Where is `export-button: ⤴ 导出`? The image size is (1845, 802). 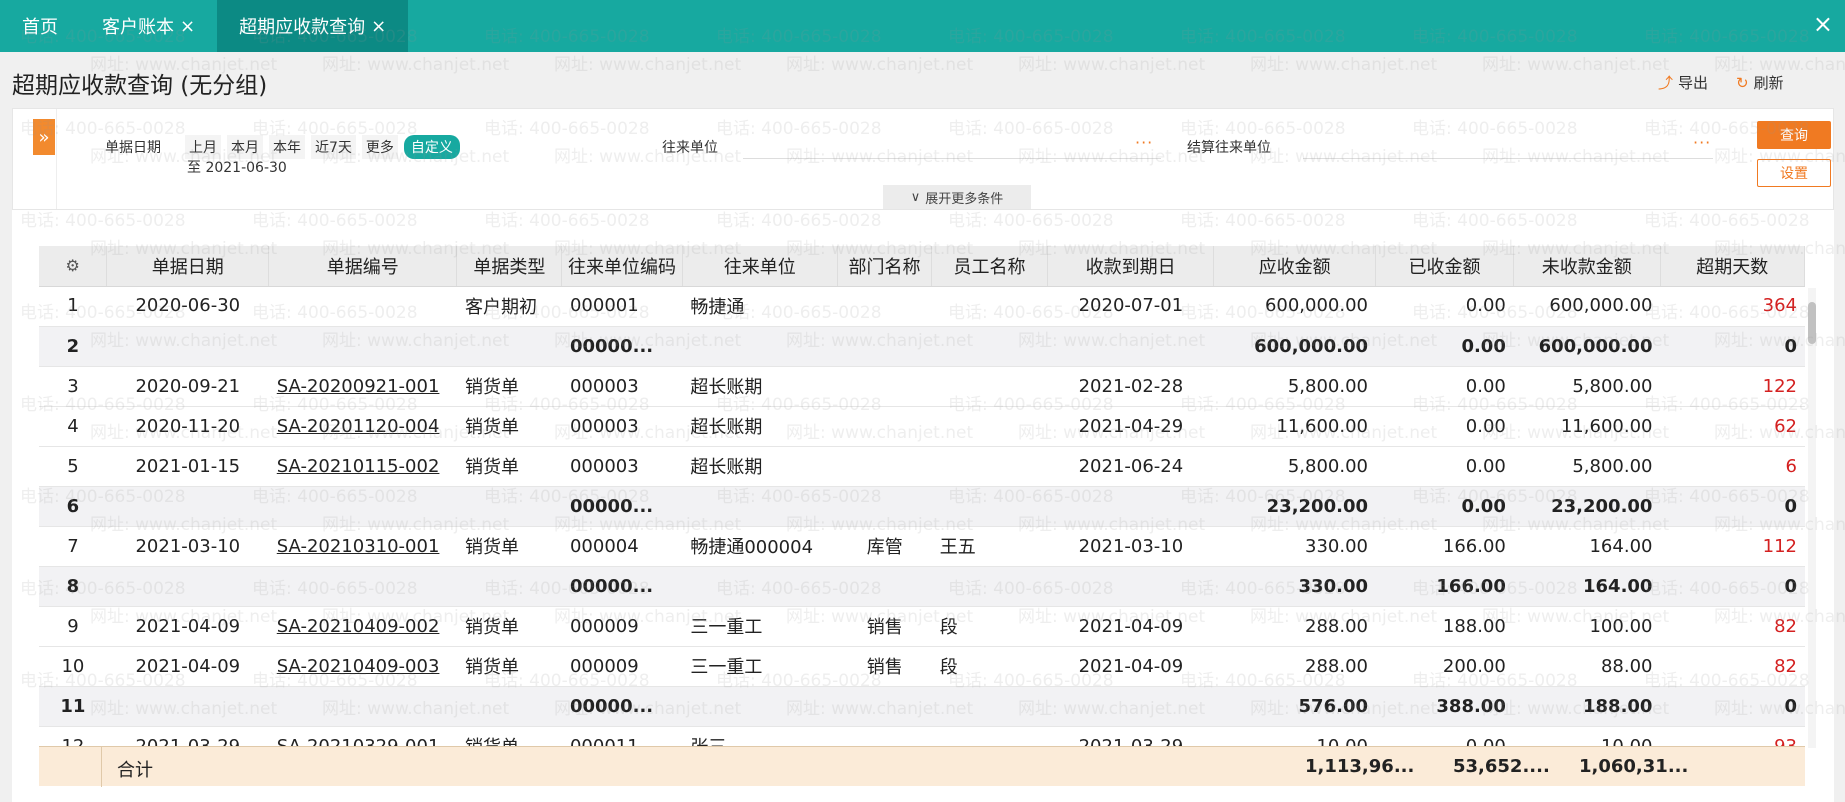 export-button: ⤴ 导出 is located at coordinates (1683, 82).